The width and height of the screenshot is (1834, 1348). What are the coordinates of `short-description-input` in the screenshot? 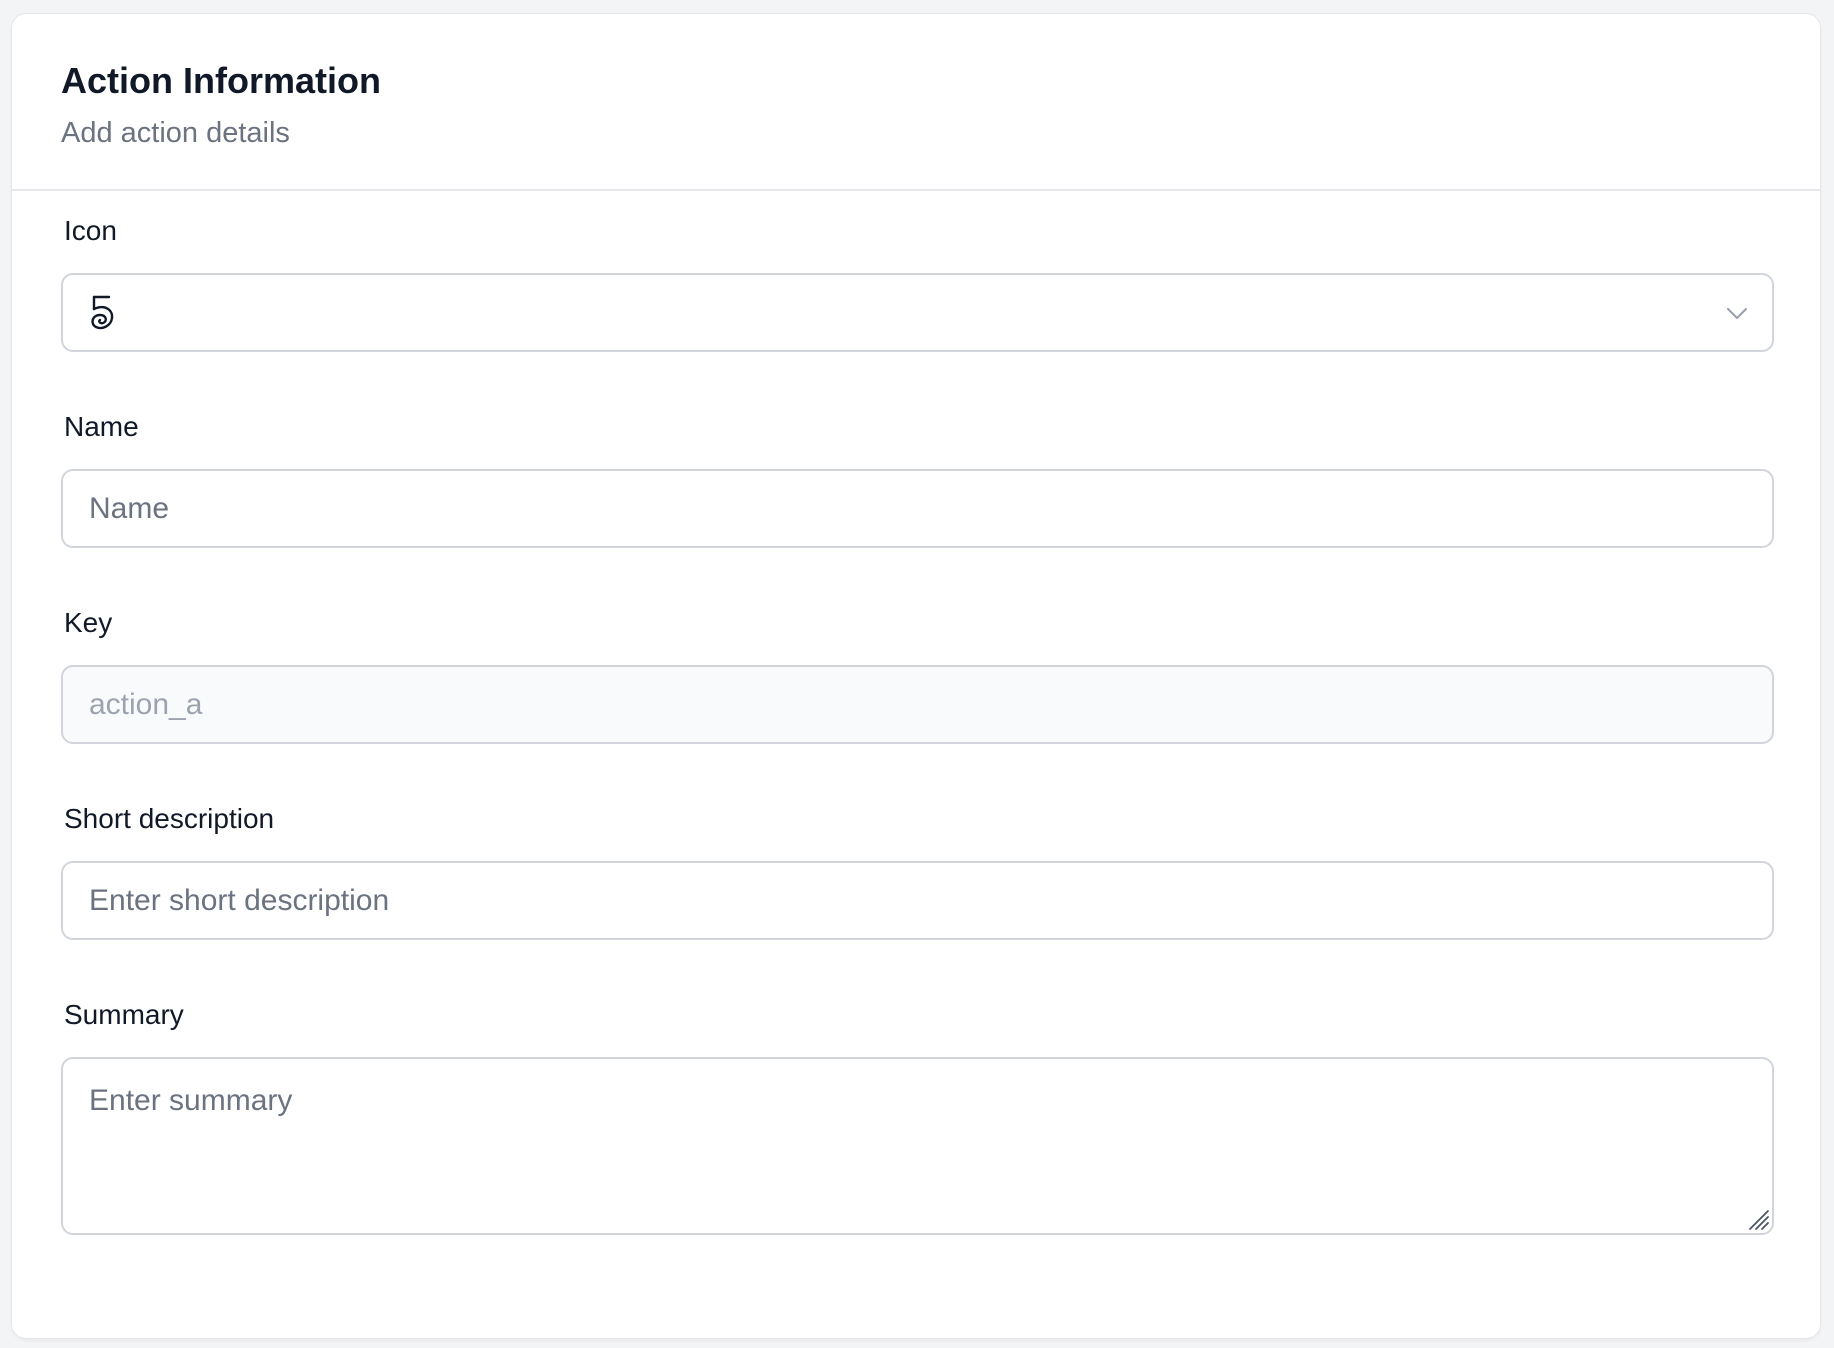 It's located at (917, 900).